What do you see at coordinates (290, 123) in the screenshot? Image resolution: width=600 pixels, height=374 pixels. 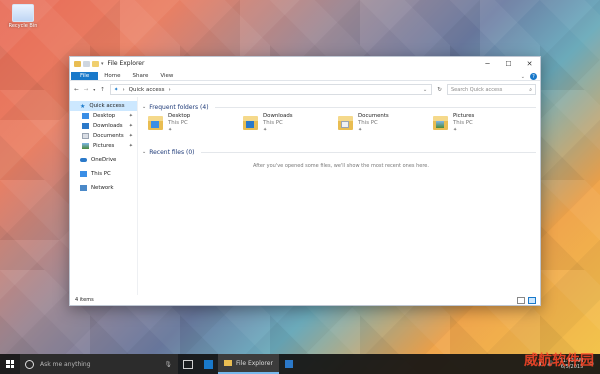 I see `folder-downloads: Downloads This PC ✦` at bounding box center [290, 123].